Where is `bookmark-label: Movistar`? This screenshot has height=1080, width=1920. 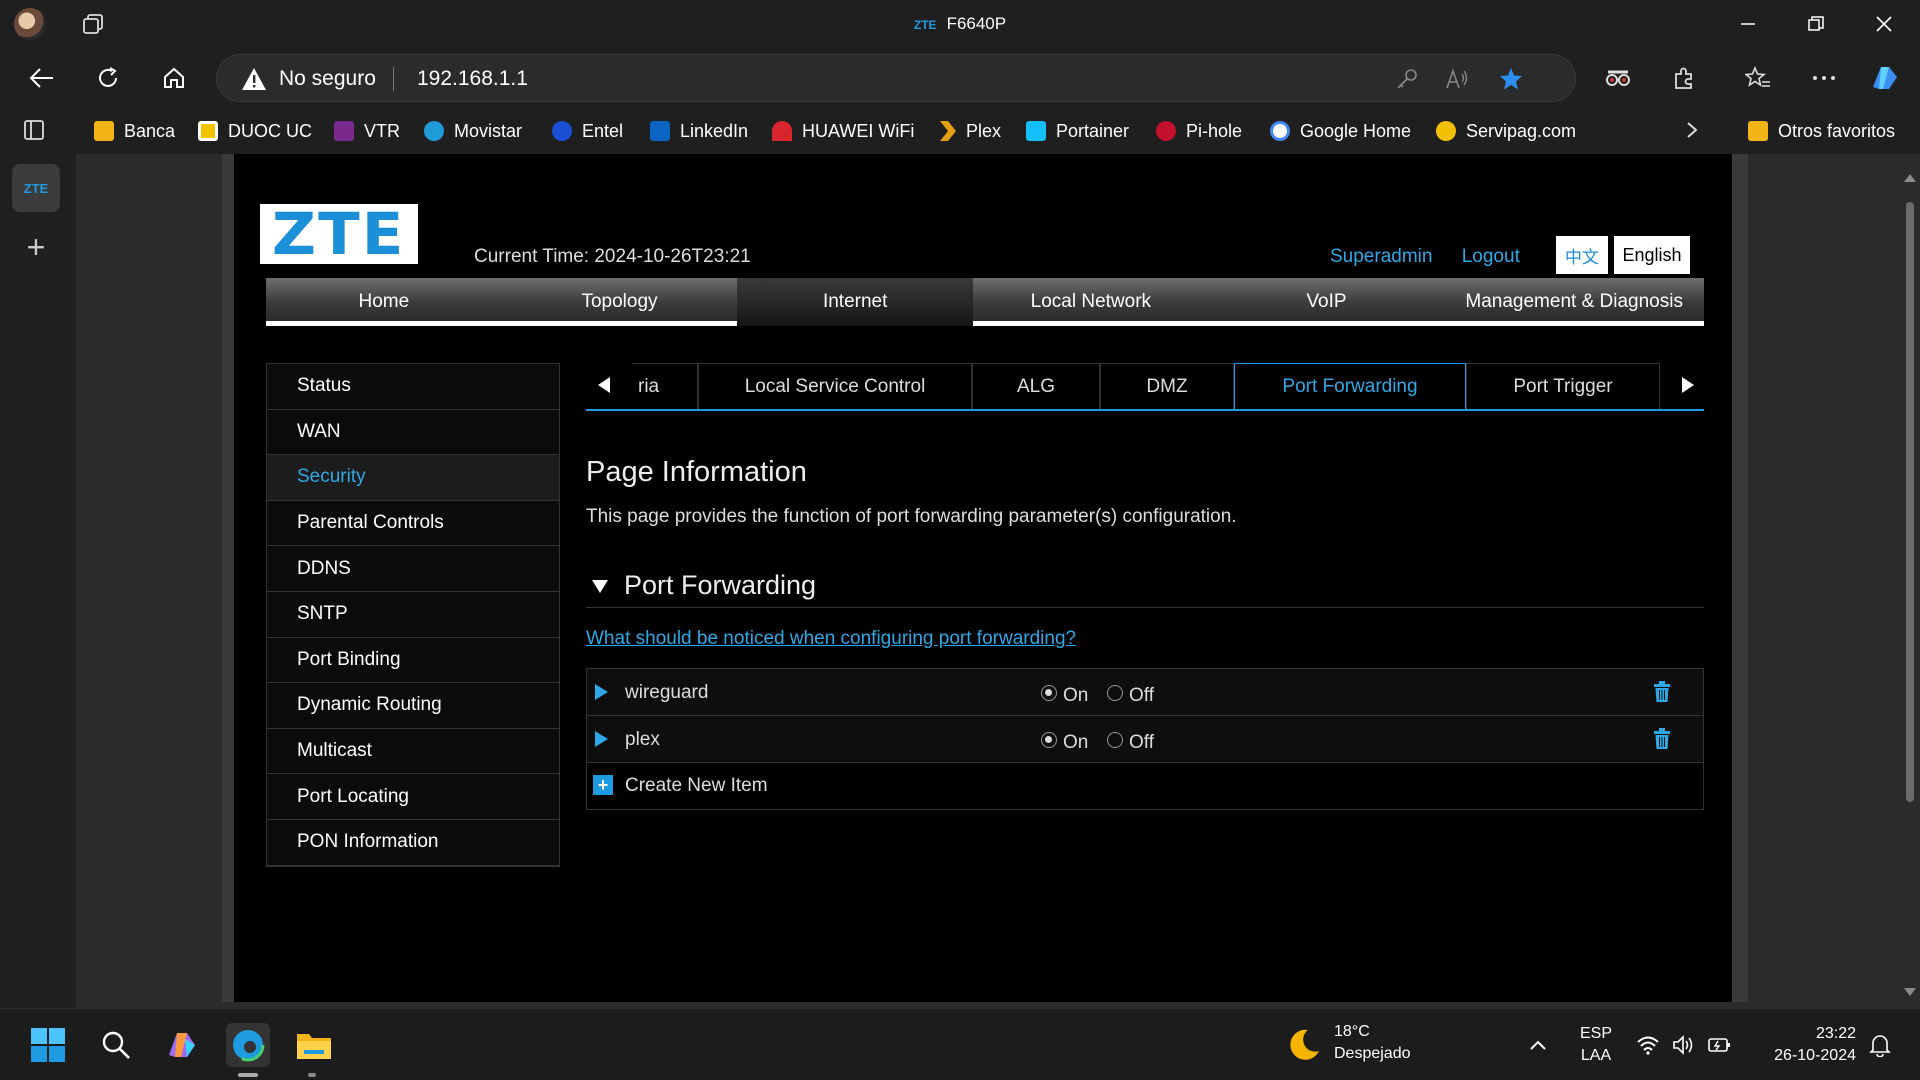 bookmark-label: Movistar is located at coordinates (488, 130).